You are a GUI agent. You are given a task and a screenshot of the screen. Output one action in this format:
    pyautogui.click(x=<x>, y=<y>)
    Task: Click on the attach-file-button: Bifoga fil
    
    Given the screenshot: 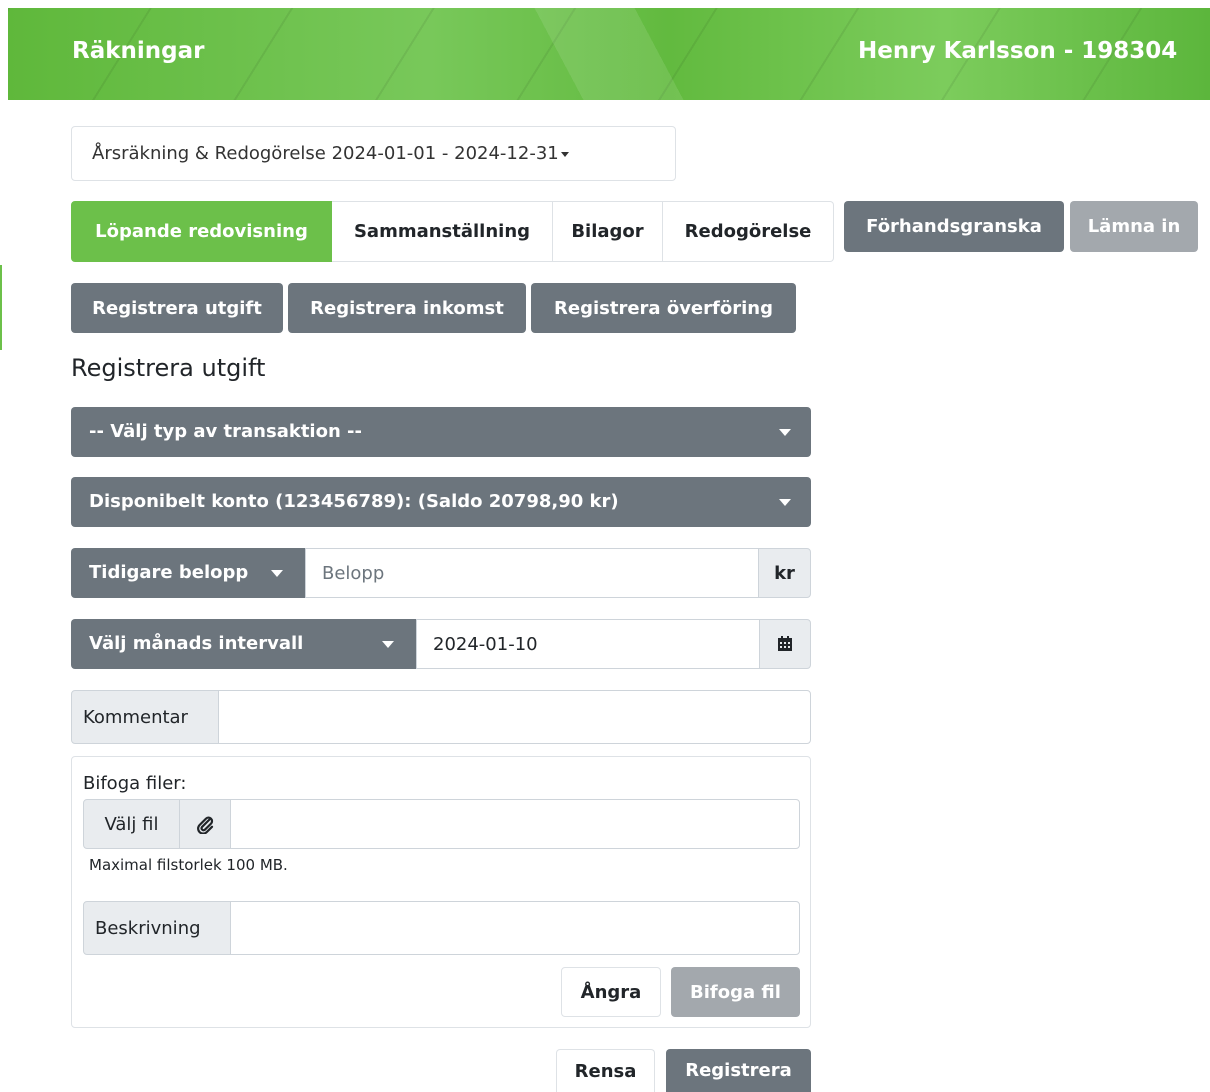 What is the action you would take?
    pyautogui.click(x=735, y=992)
    